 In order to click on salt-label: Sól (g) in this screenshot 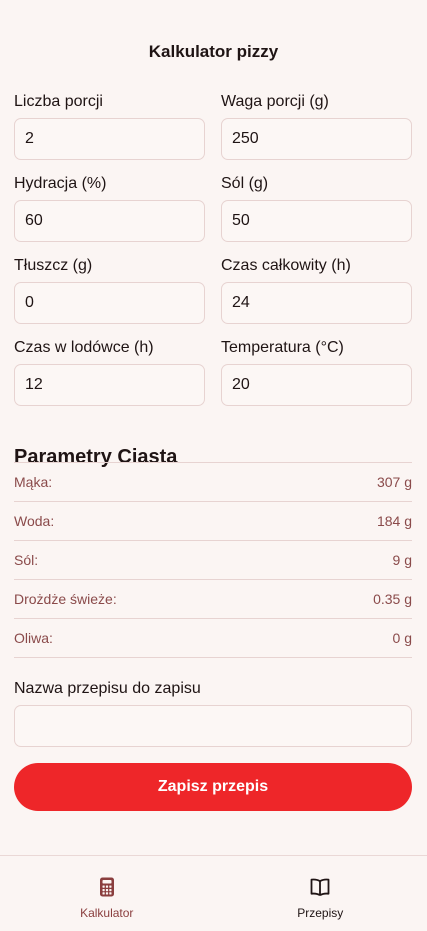, I will do `click(316, 186)`.